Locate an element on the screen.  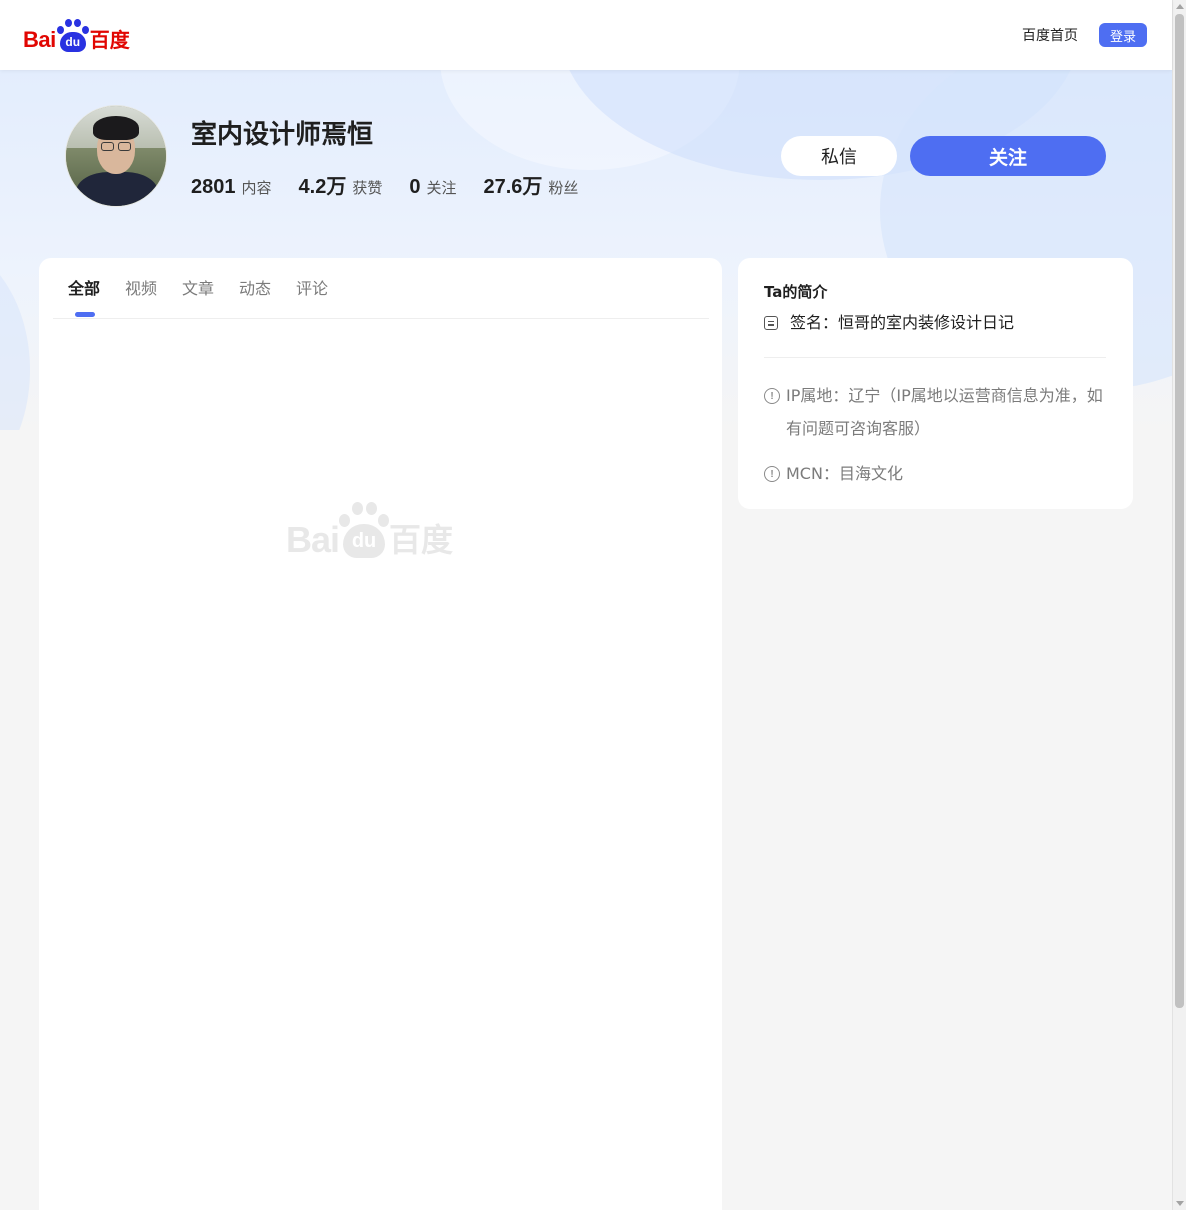
login-button: 登录 is located at coordinates (1123, 35).